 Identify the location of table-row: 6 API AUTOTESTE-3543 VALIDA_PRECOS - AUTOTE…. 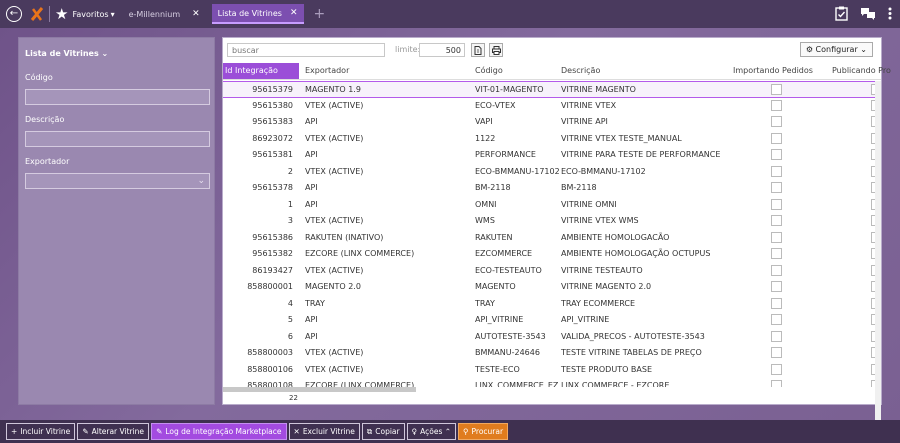
(552, 337).